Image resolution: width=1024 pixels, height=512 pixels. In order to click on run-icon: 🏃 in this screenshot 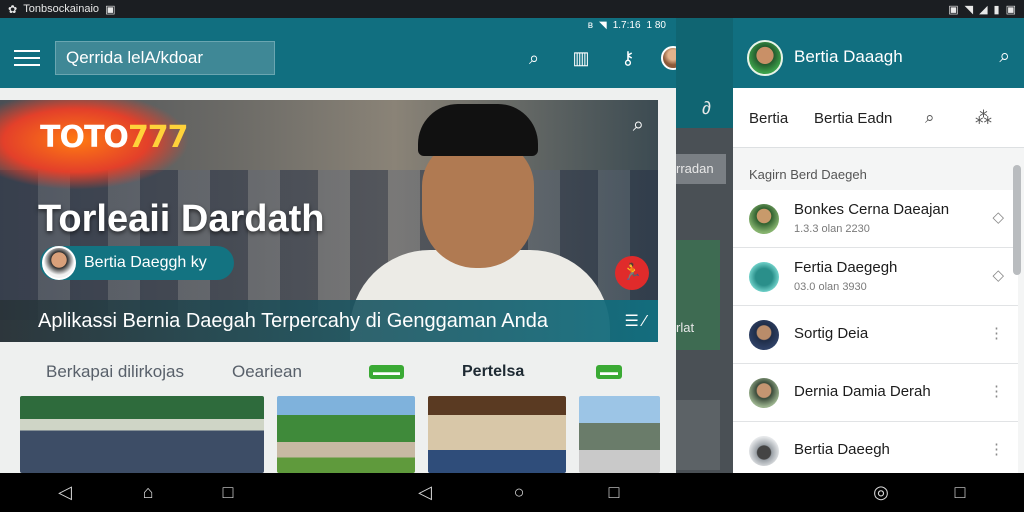, I will do `click(632, 273)`.